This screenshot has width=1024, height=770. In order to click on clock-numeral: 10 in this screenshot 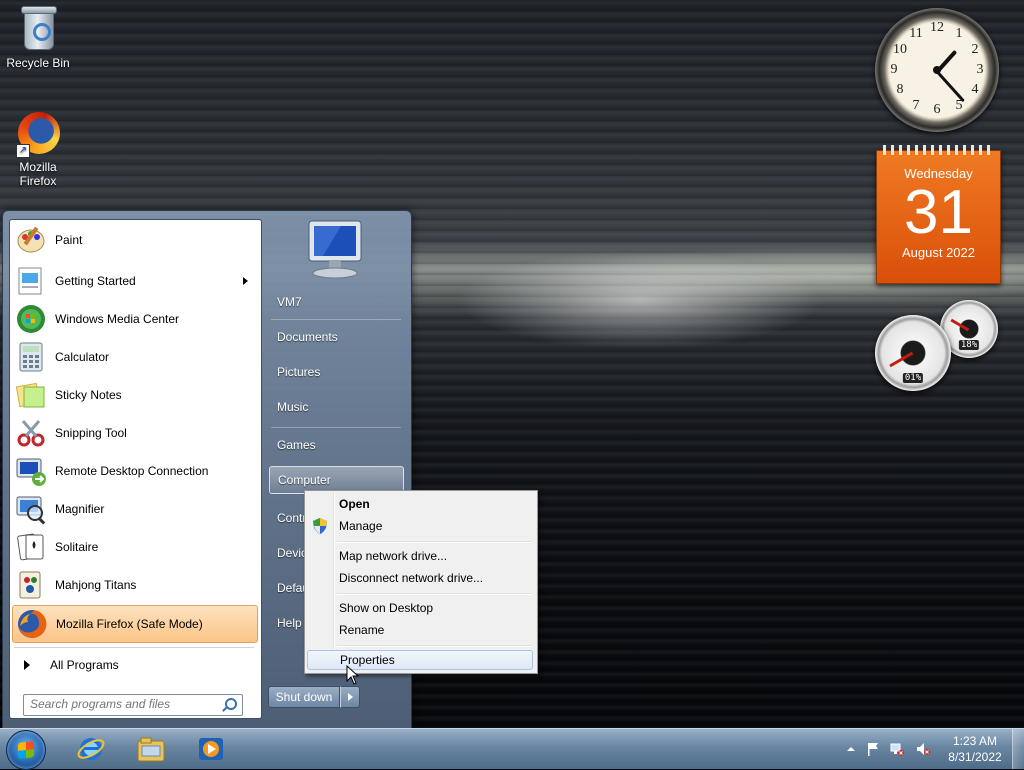, I will do `click(900, 49)`.